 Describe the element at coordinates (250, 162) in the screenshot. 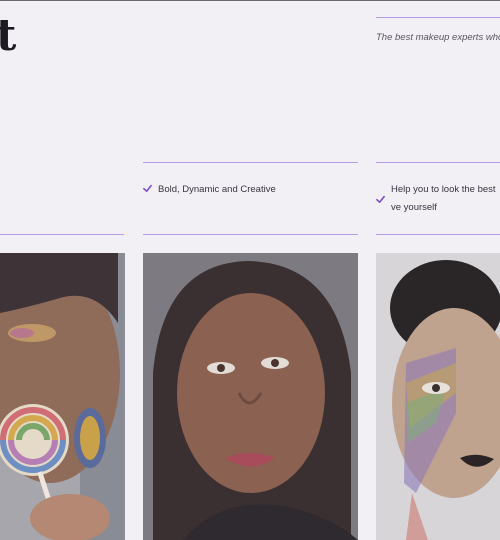

I see `divider-feature-1-top` at that location.